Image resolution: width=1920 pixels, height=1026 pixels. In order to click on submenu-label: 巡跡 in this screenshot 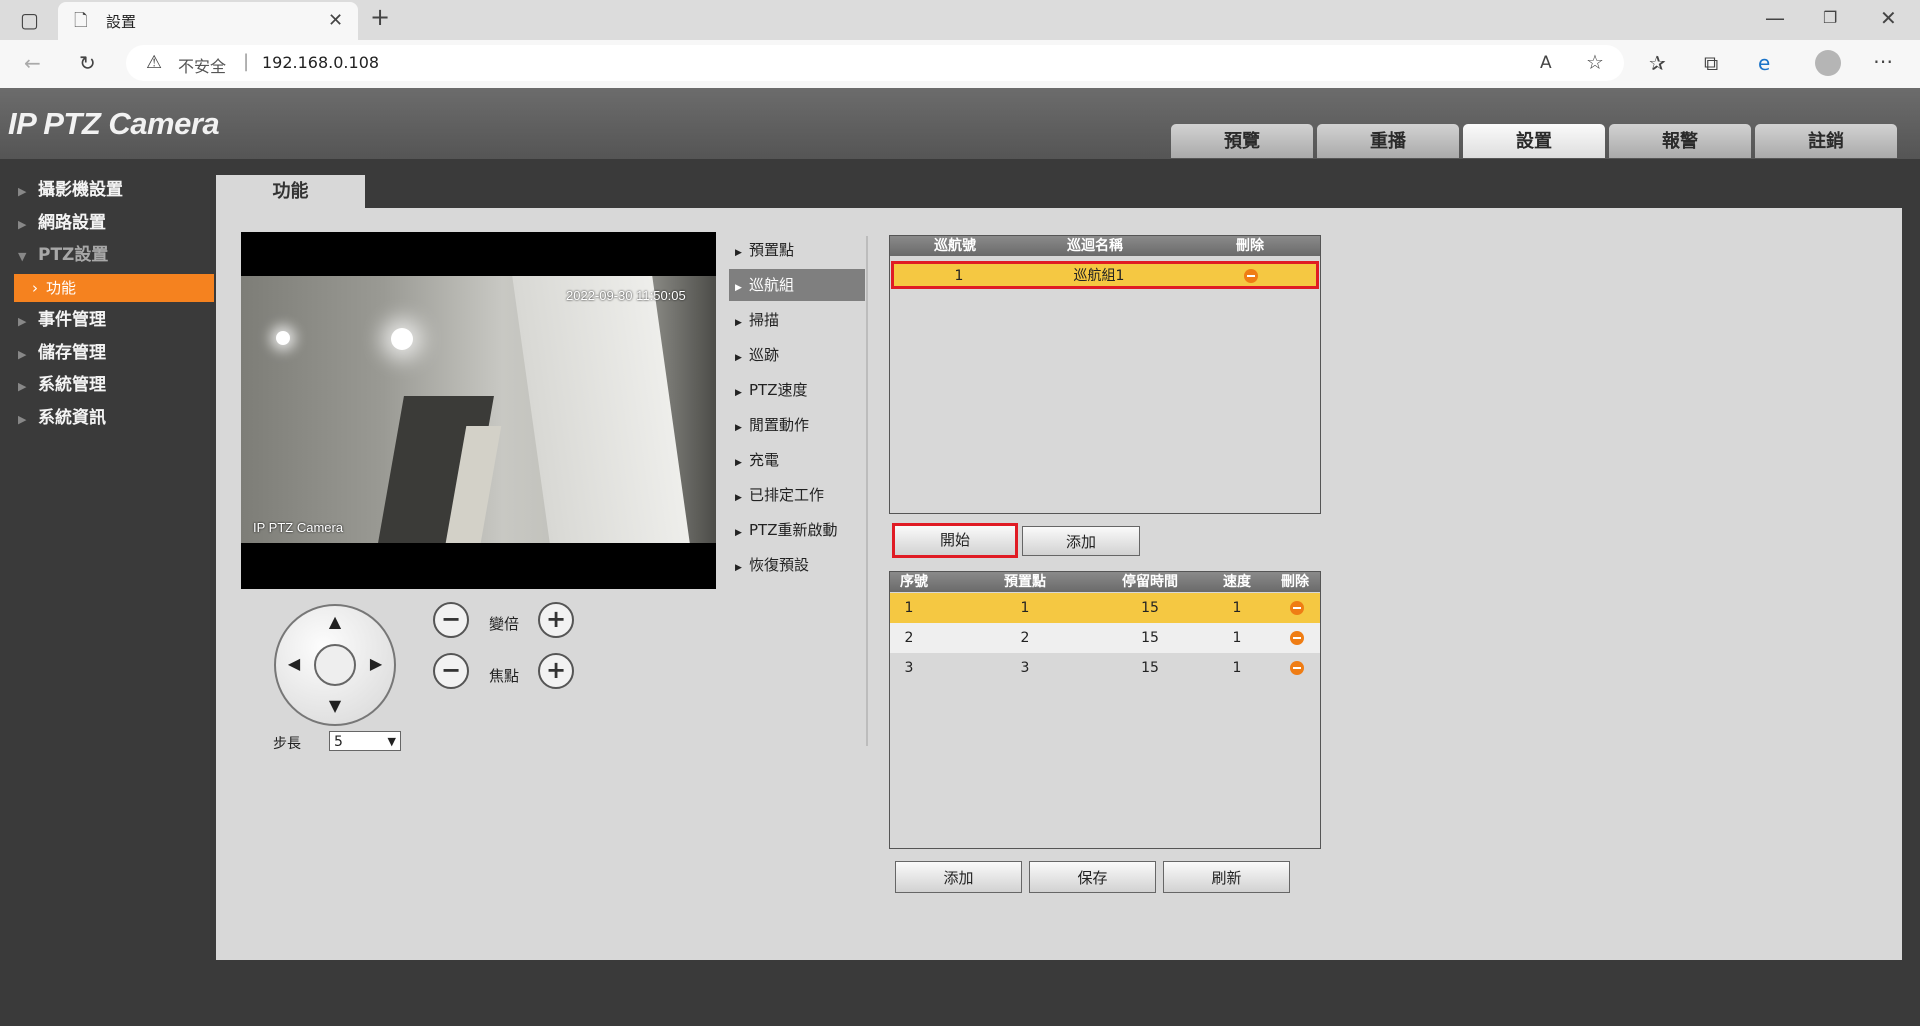, I will do `click(764, 355)`.